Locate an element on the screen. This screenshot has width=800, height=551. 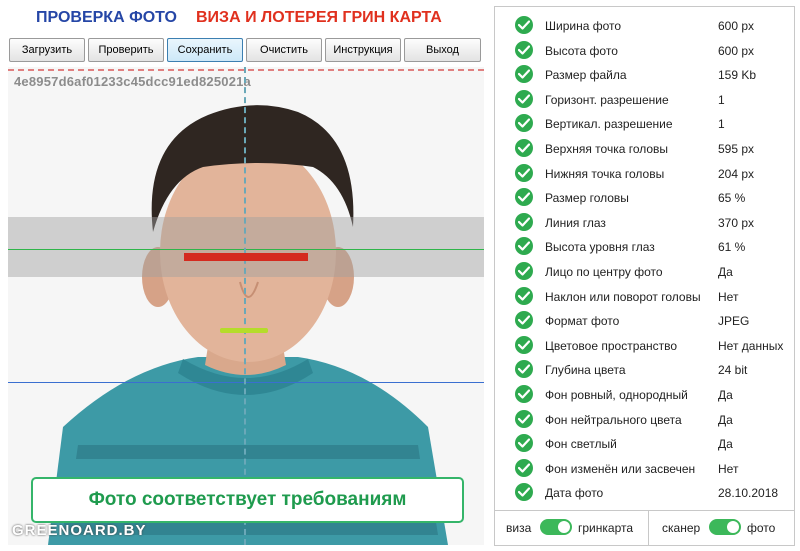
eye-zone-band is located at coordinates (246, 247).